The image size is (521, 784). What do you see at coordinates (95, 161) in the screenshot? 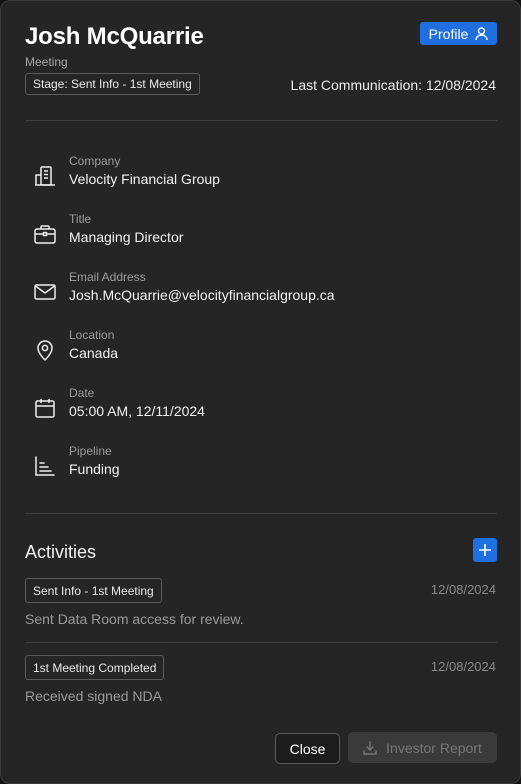
I see `field-label: Company` at bounding box center [95, 161].